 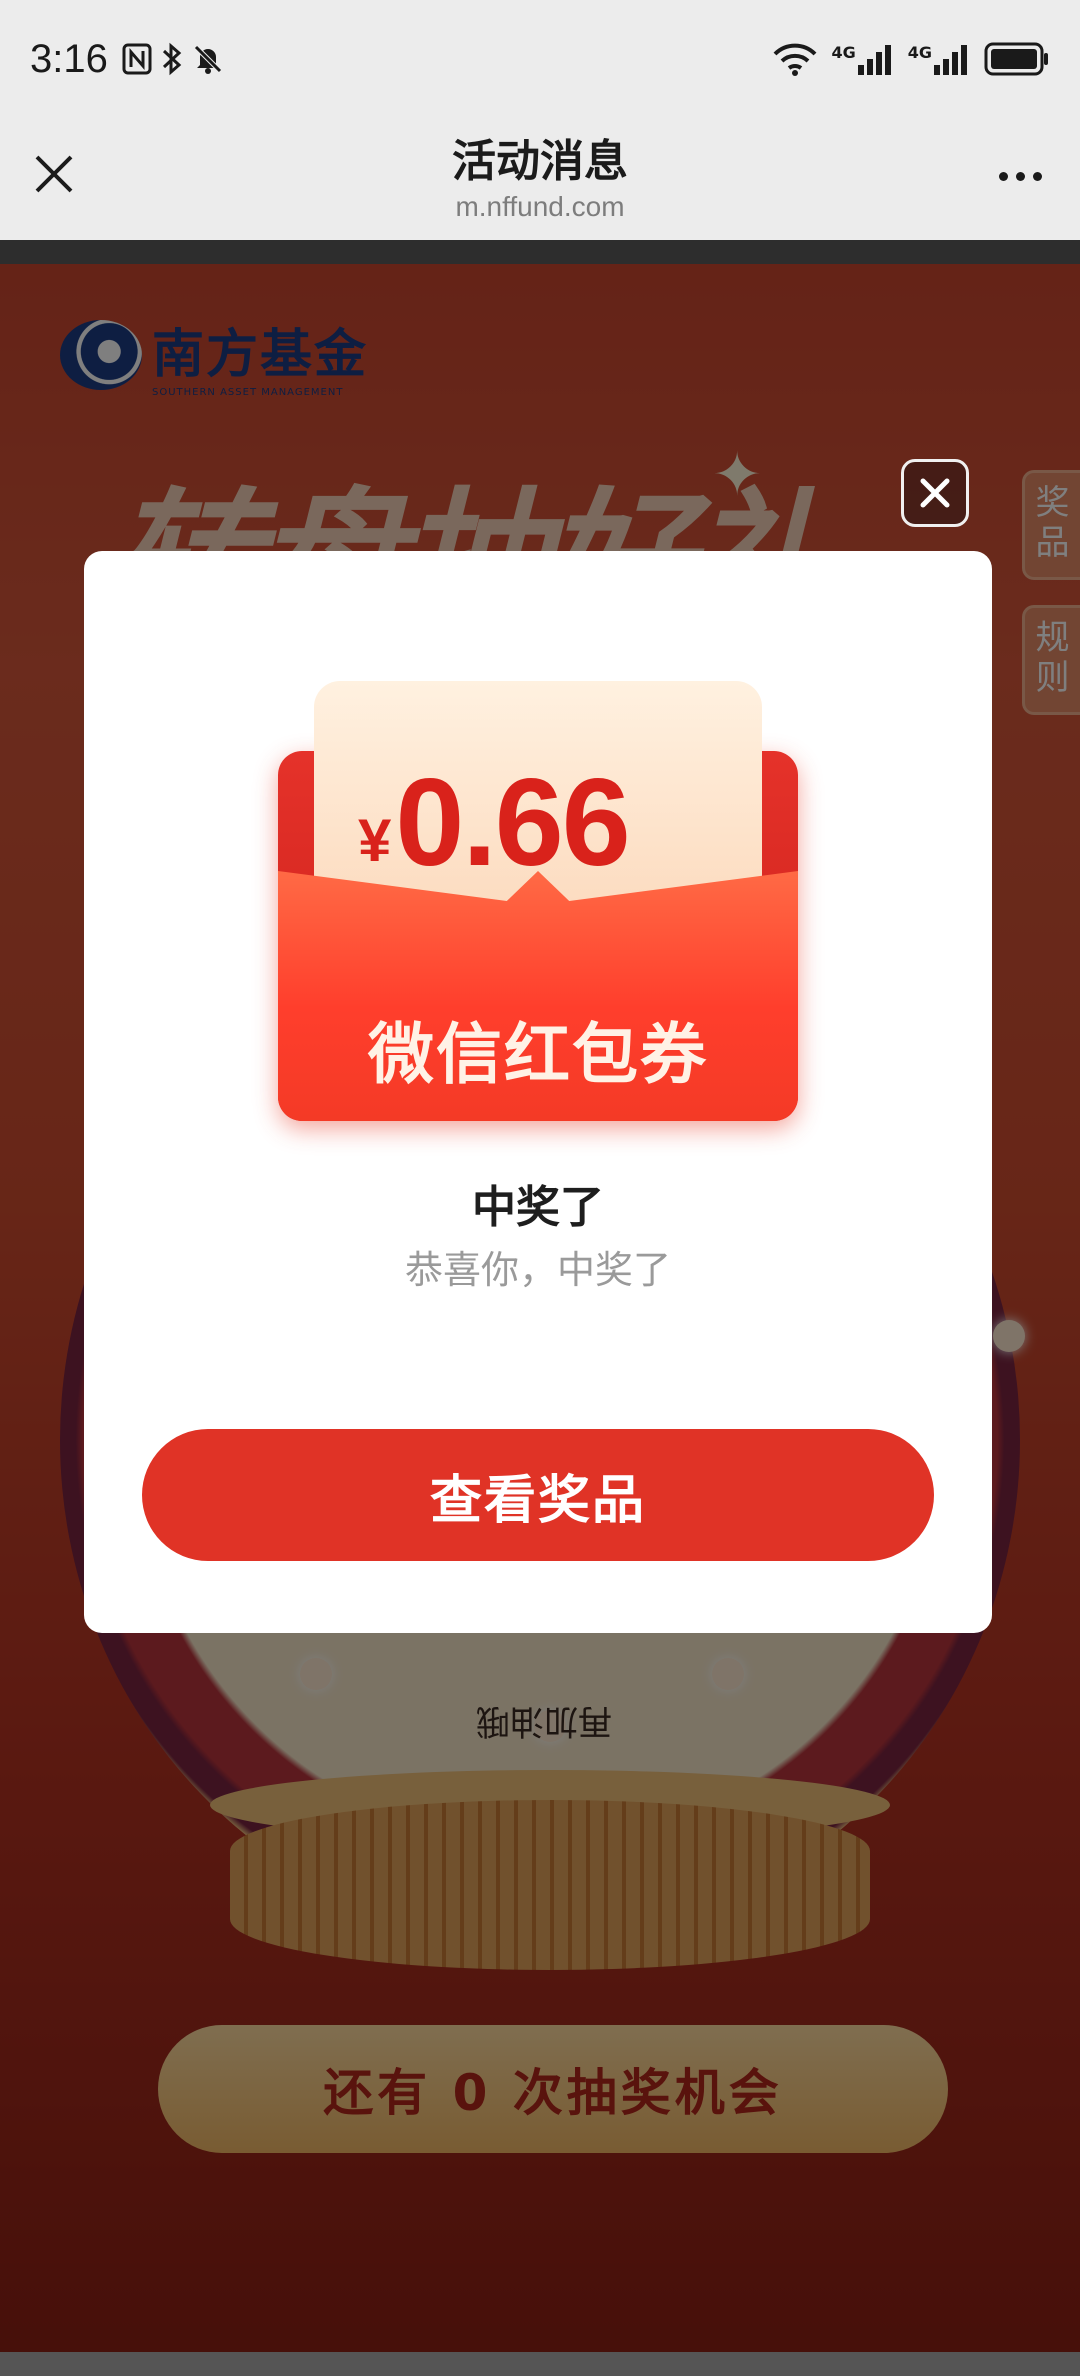 I want to click on webview-header: 活动消息 m.nffund.com, so click(x=540, y=179).